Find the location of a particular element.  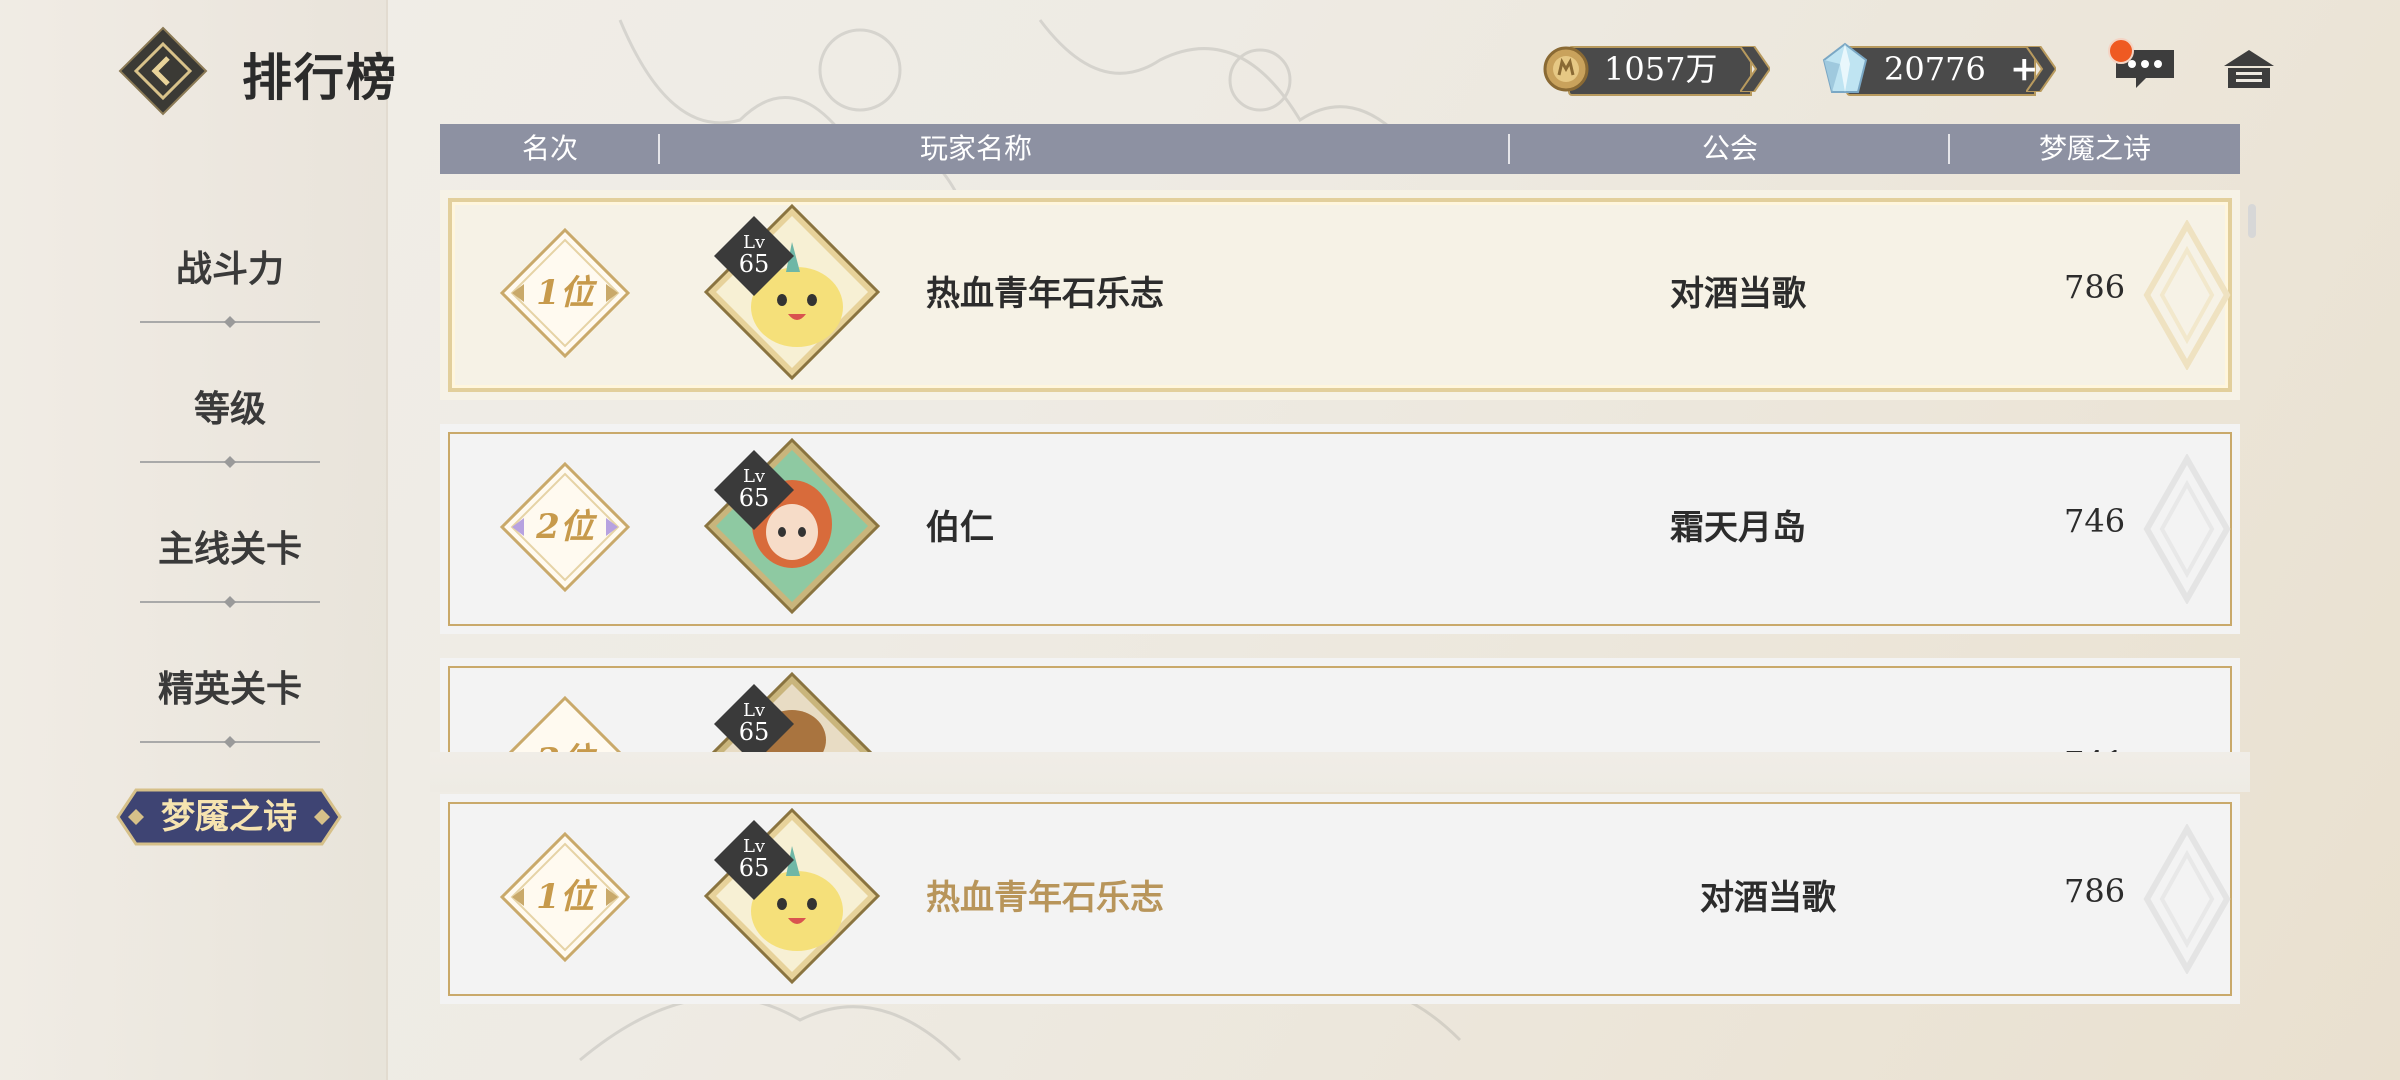

player-name: 伯仁 is located at coordinates (960, 528).